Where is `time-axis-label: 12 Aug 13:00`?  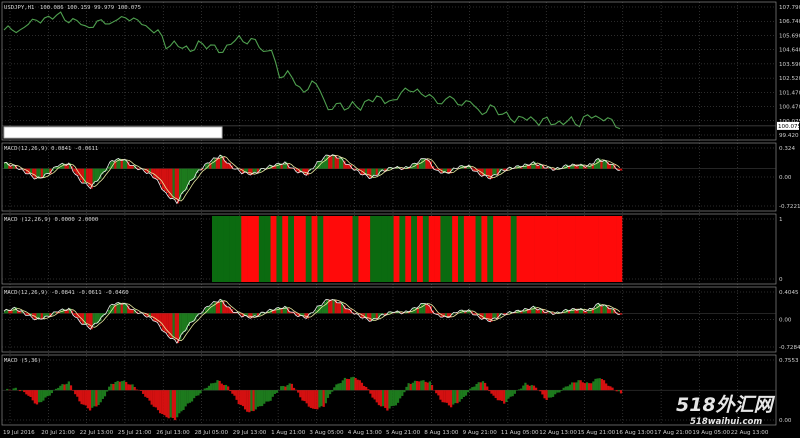 time-axis-label: 12 Aug 13:00 is located at coordinates (558, 433).